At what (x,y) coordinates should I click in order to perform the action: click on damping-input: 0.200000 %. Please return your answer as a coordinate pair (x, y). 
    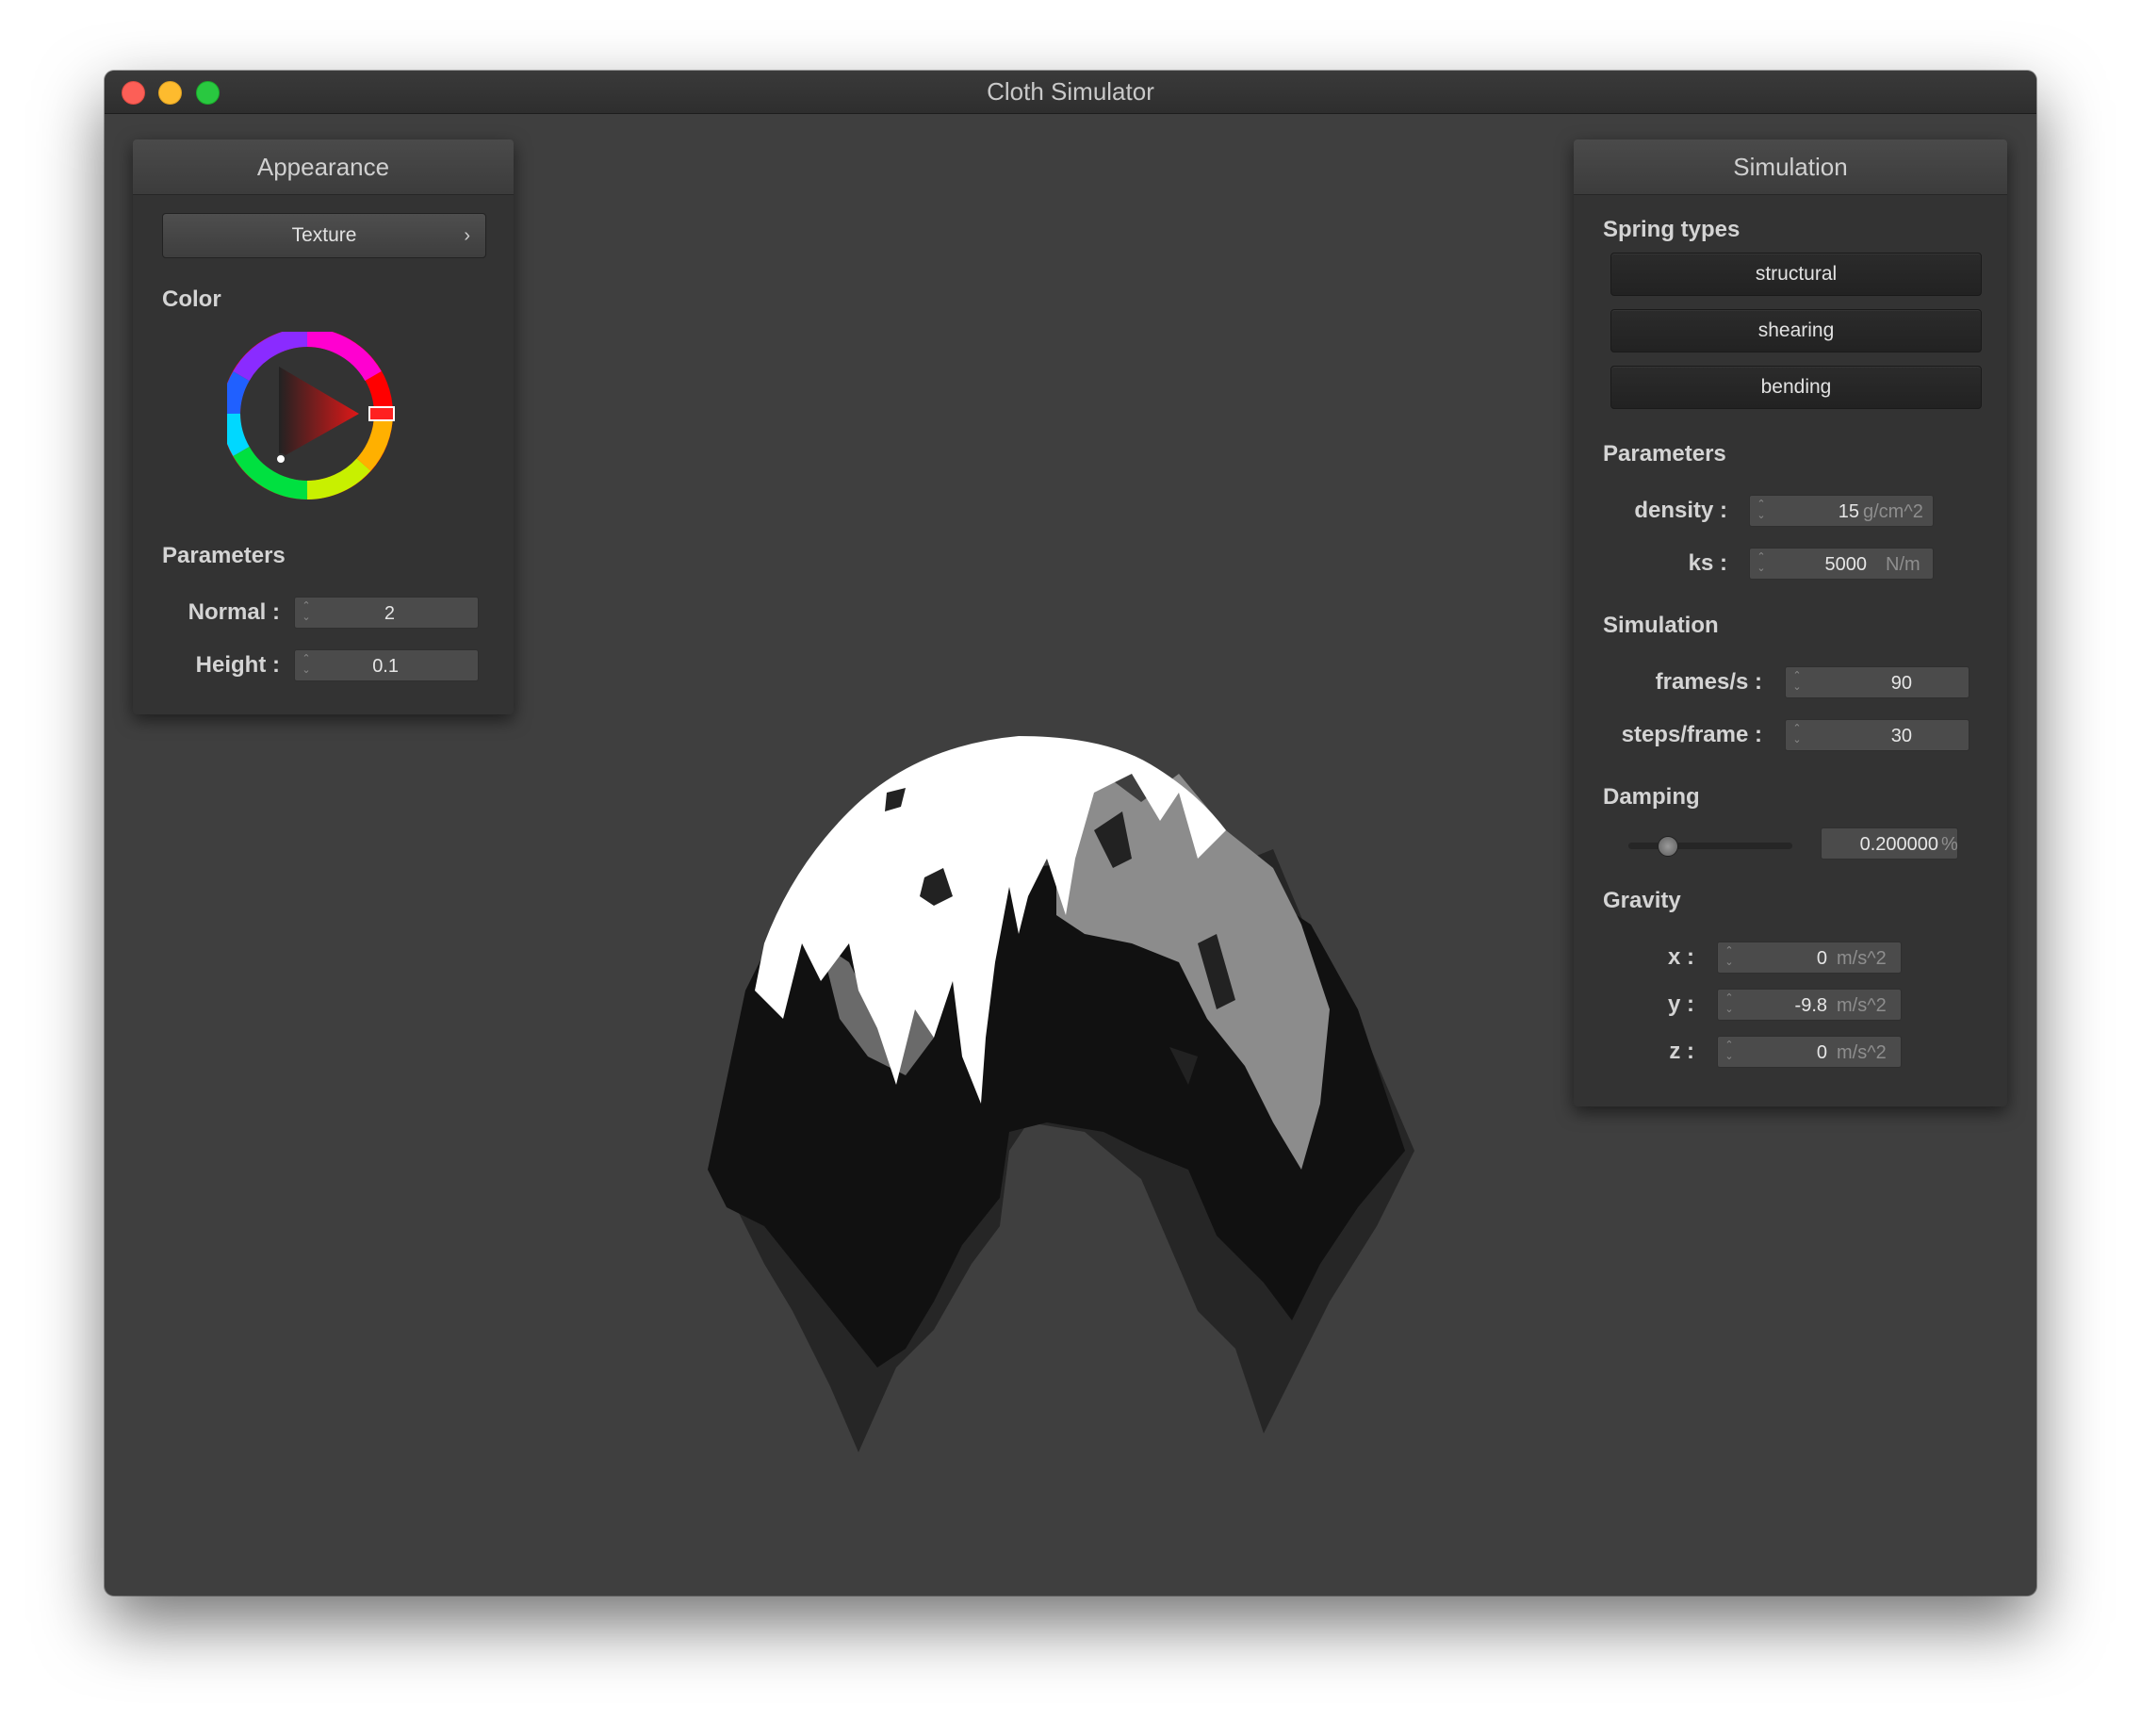
    Looking at the image, I should click on (1889, 843).